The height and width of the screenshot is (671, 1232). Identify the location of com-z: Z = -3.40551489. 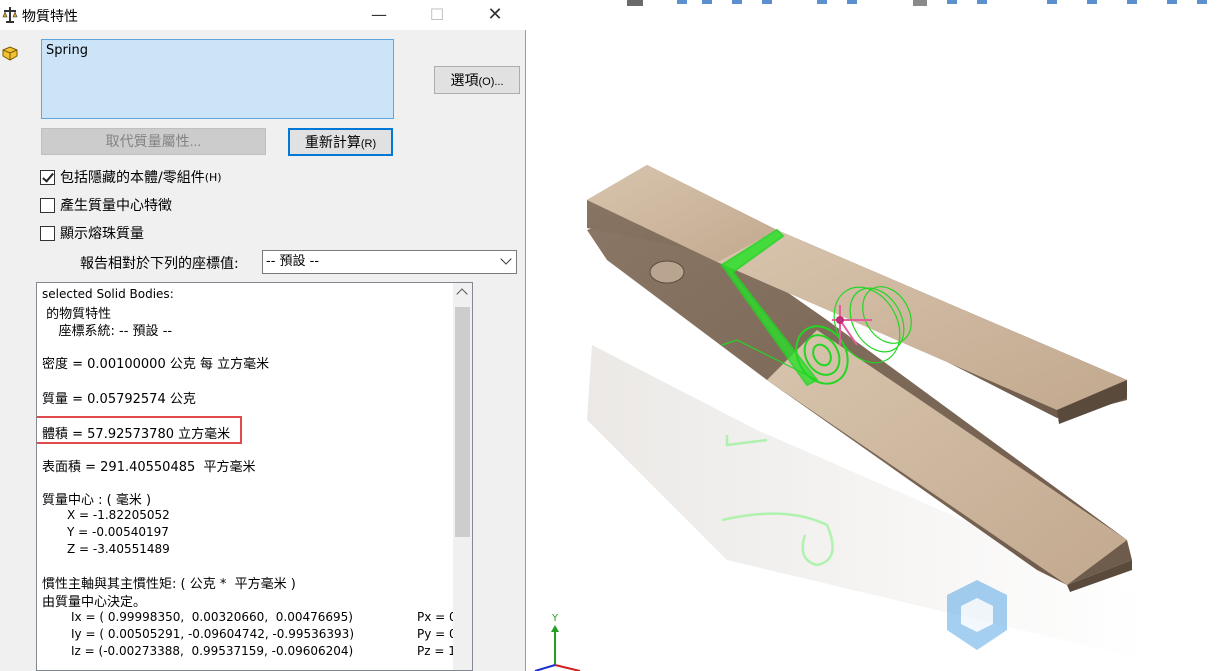
(118, 549).